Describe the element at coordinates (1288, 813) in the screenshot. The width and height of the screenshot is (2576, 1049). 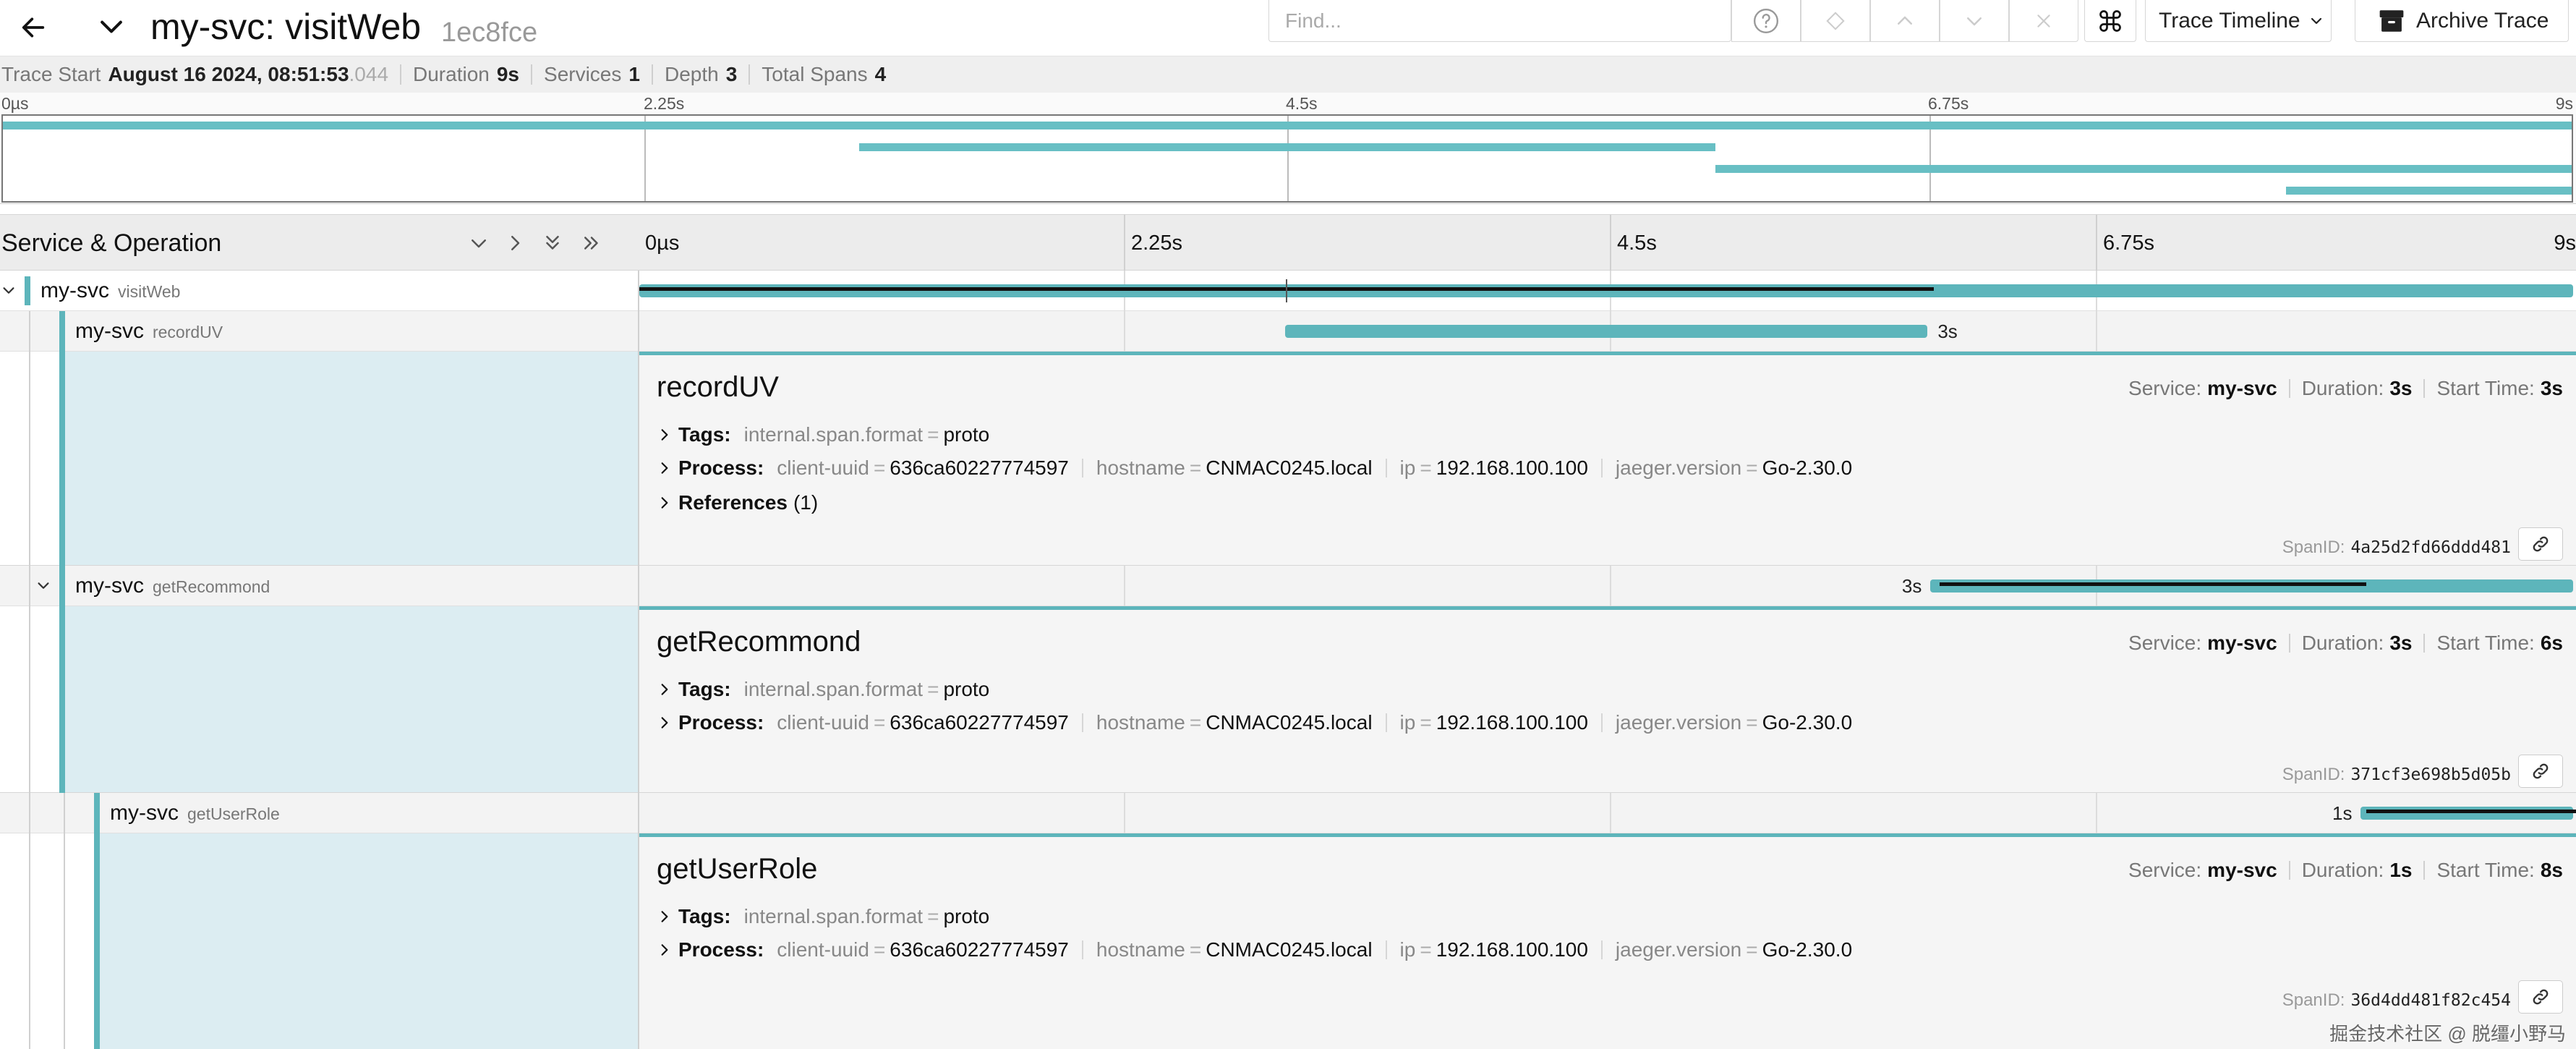
I see `span-row-getuserrole: my-svc getUserRole 1s` at that location.